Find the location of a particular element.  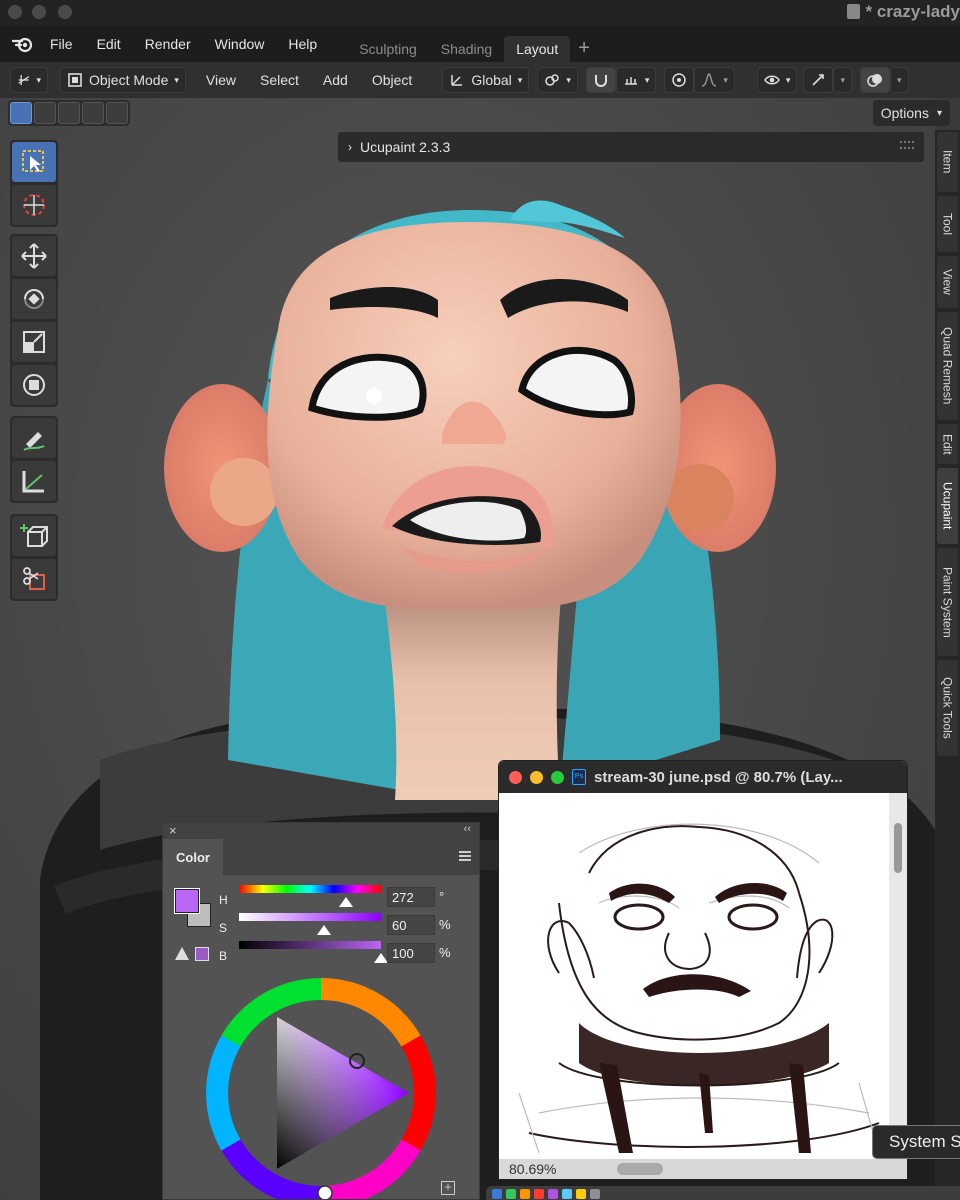

ucupaint-panel-header: › Ucupaint 2.3.3 is located at coordinates (631, 147).